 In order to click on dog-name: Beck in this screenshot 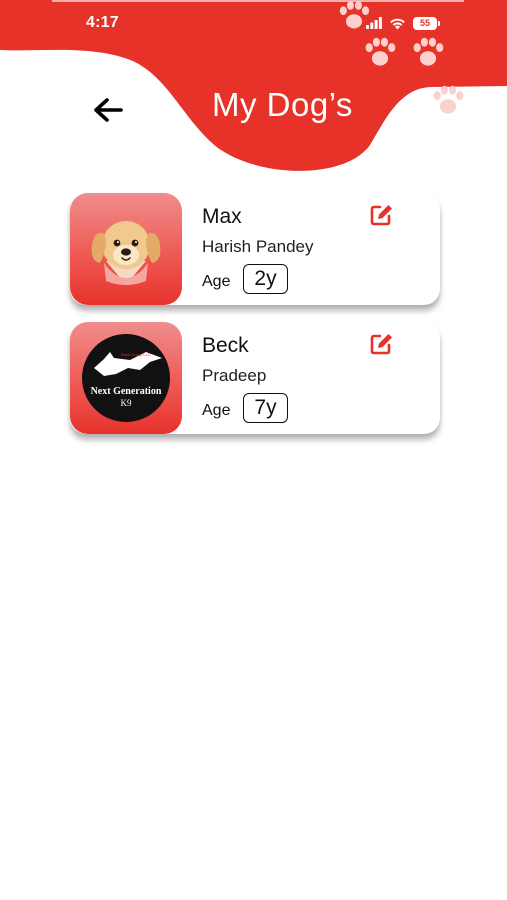, I will do `click(225, 345)`.